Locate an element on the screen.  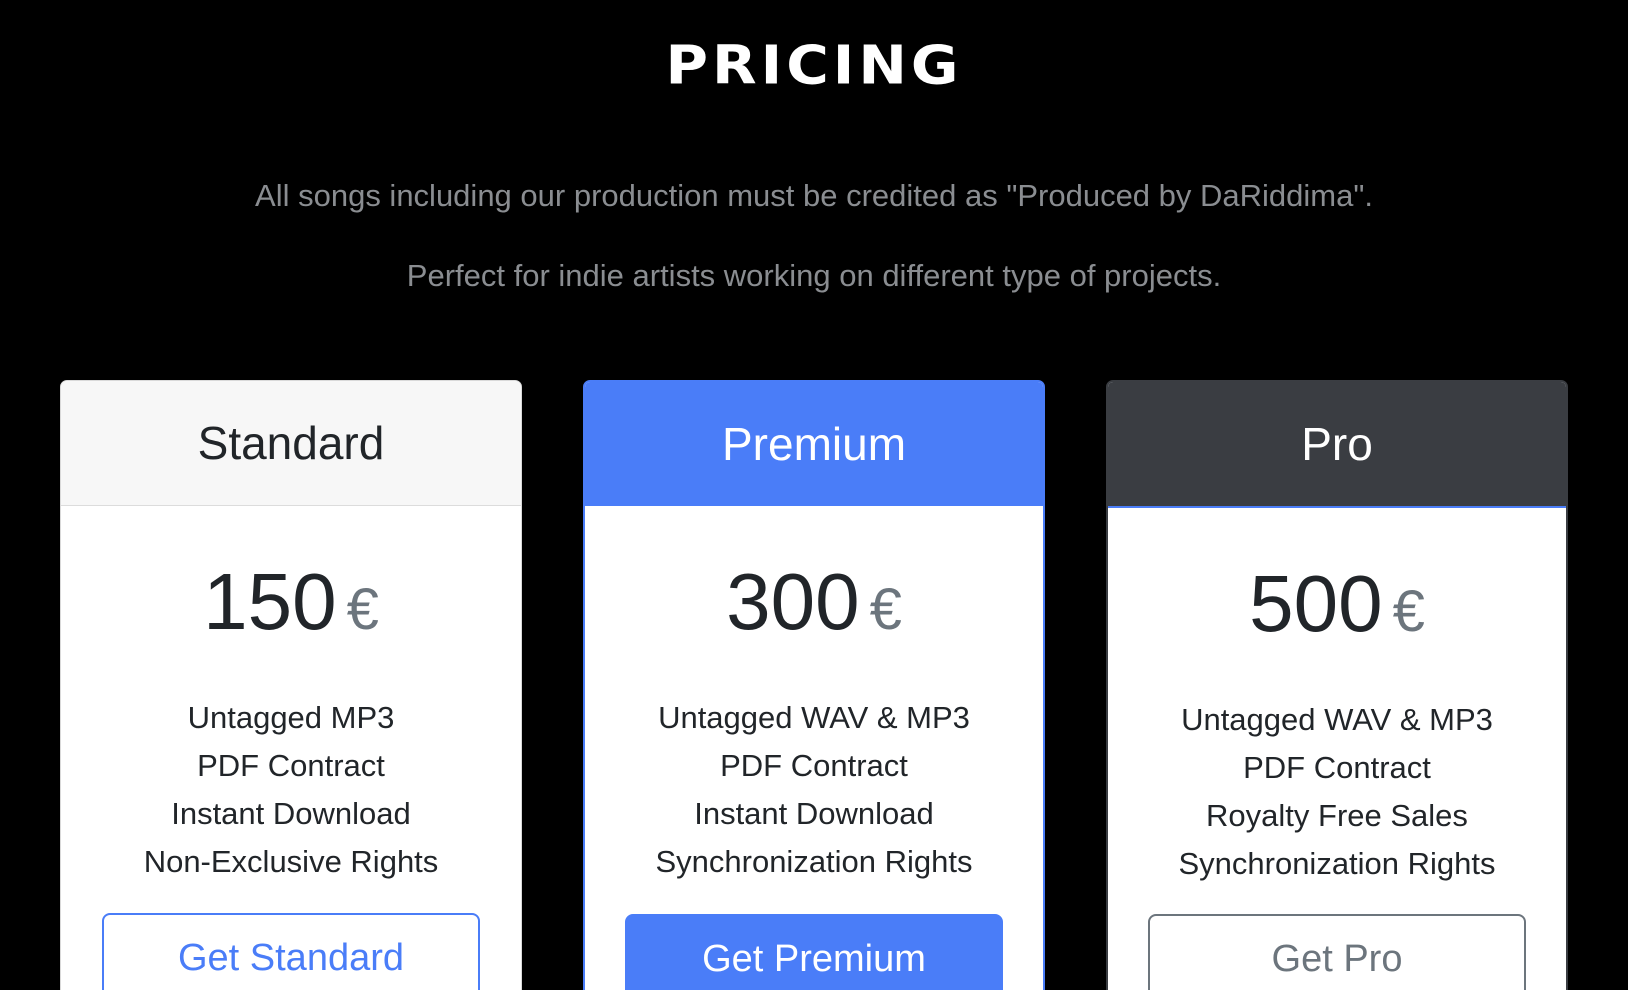
get-standard-button: Get Standard is located at coordinates (291, 951).